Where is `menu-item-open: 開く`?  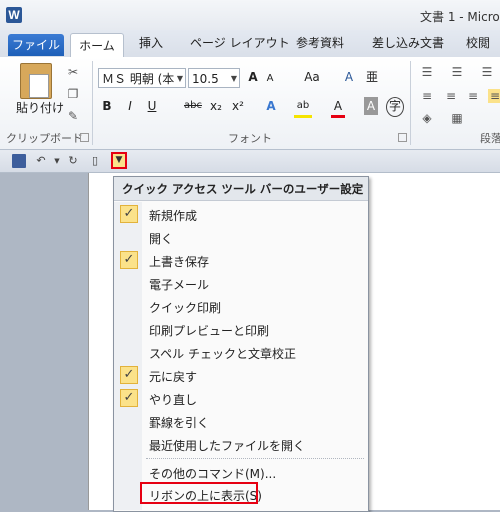
menu-item-open: 開く is located at coordinates (241, 237).